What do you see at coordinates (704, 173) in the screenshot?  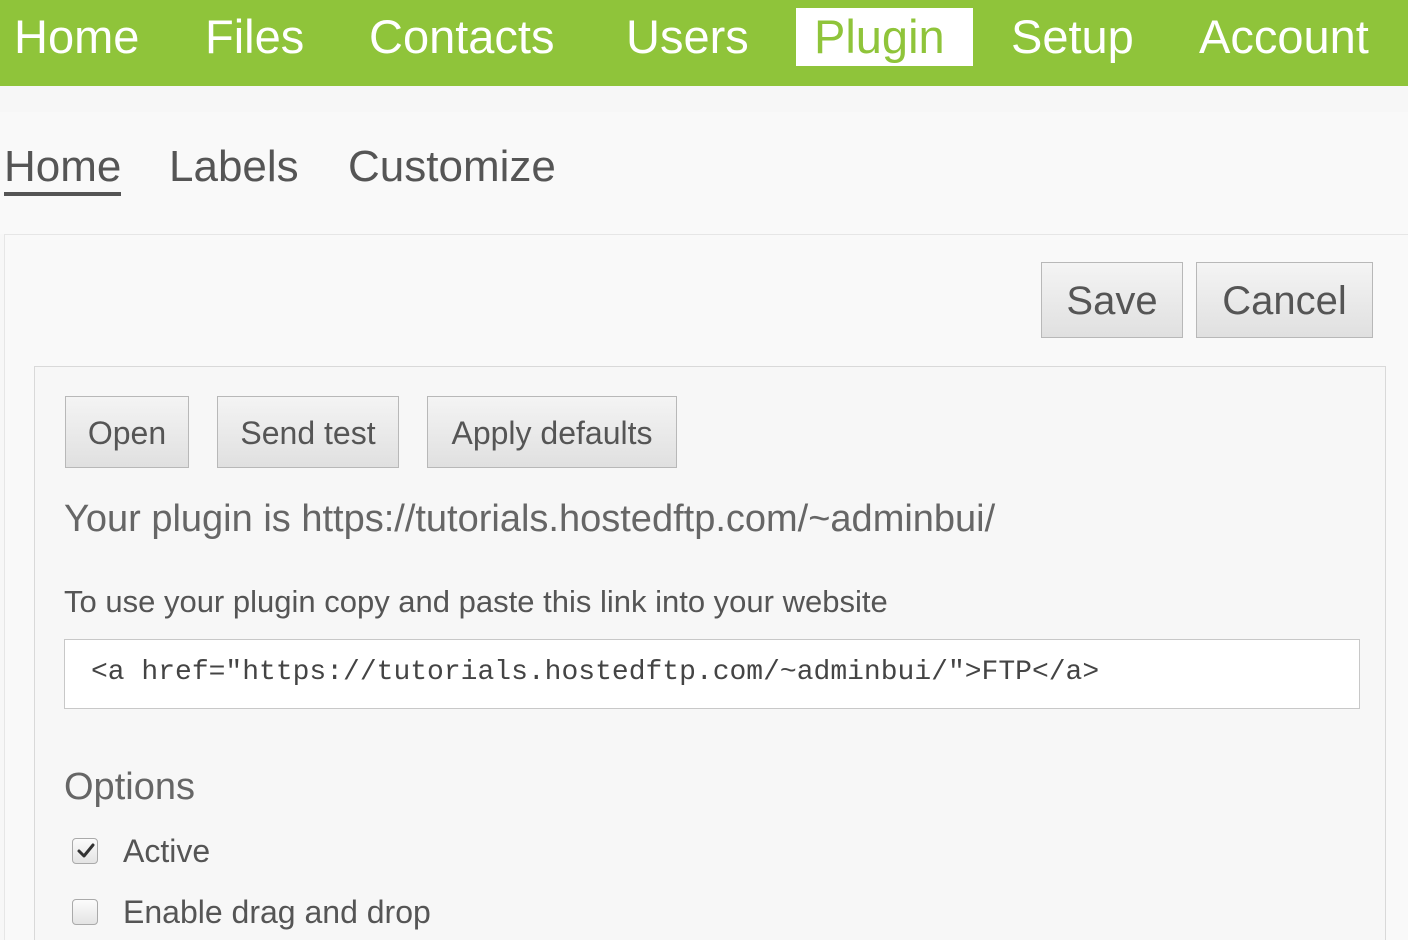 I see `sub-nav: Home Labels Customize` at bounding box center [704, 173].